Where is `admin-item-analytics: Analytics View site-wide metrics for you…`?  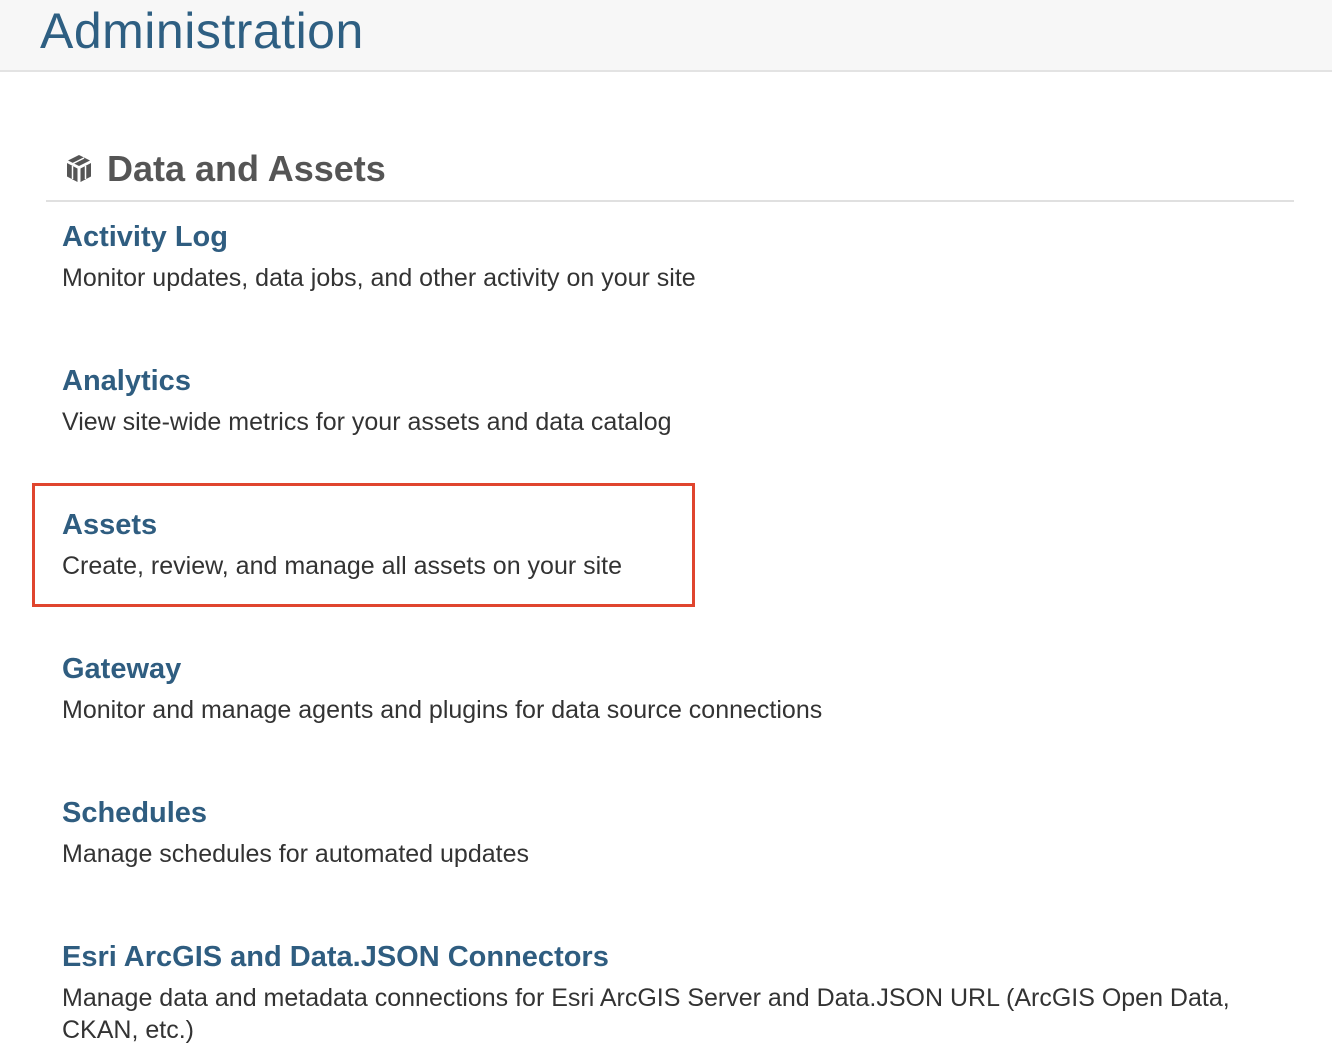
admin-item-analytics: Analytics View site-wide metrics for you… is located at coordinates (682, 401).